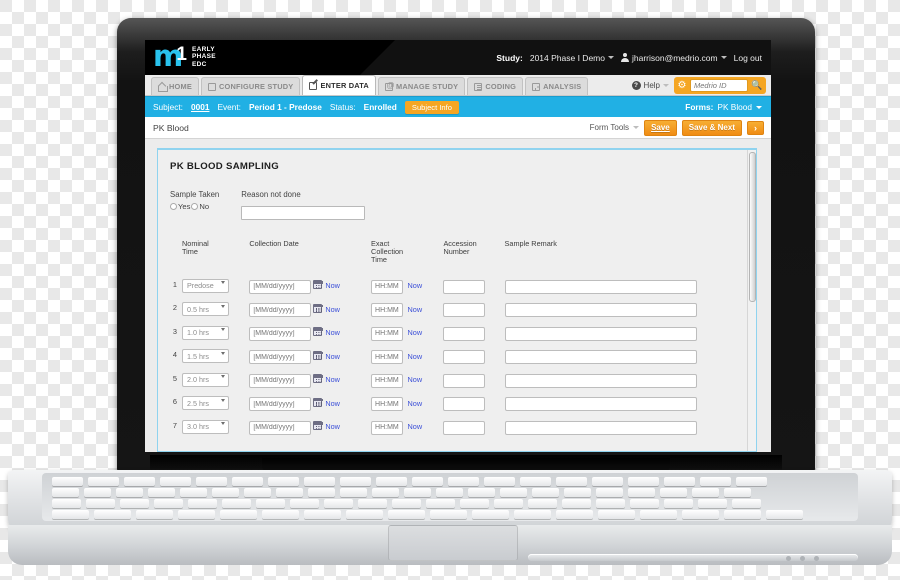  What do you see at coordinates (757, 85) in the screenshot?
I see `magnifier-icon: 🔍` at bounding box center [757, 85].